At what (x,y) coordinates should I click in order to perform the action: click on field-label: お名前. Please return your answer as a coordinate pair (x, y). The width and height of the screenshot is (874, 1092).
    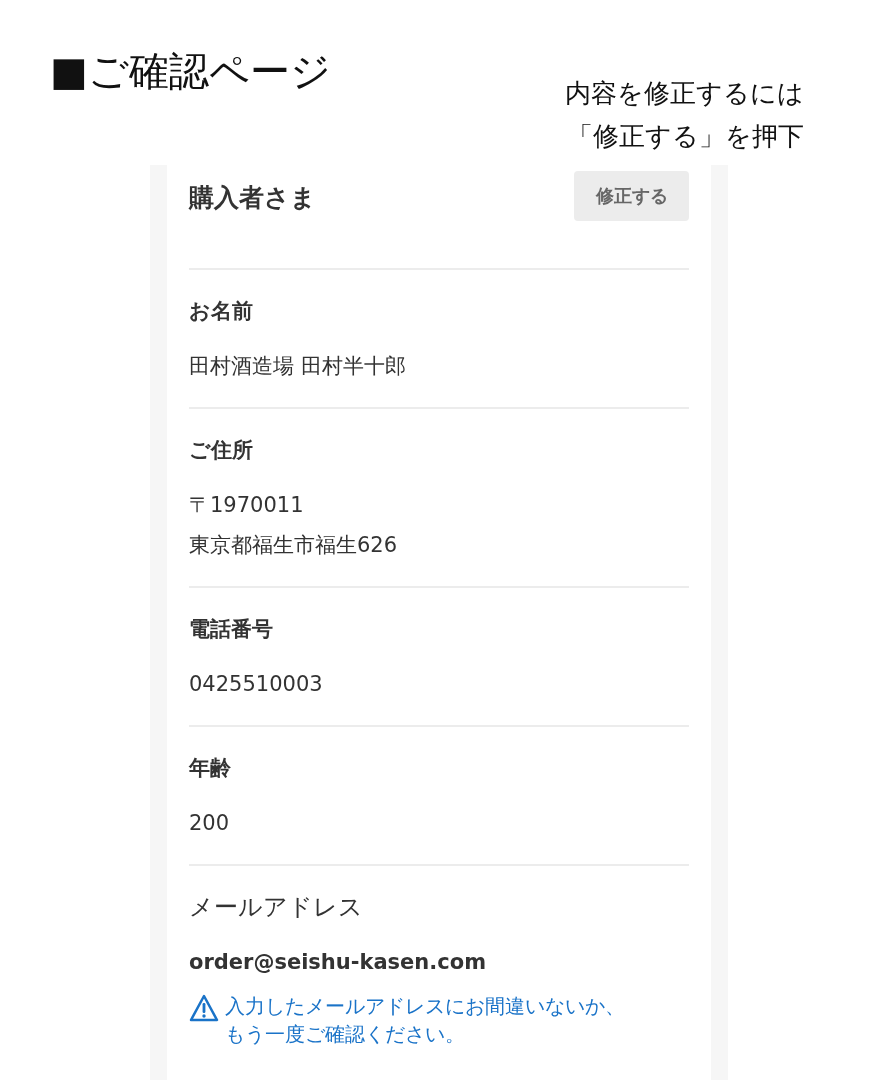
    Looking at the image, I should click on (221, 311).